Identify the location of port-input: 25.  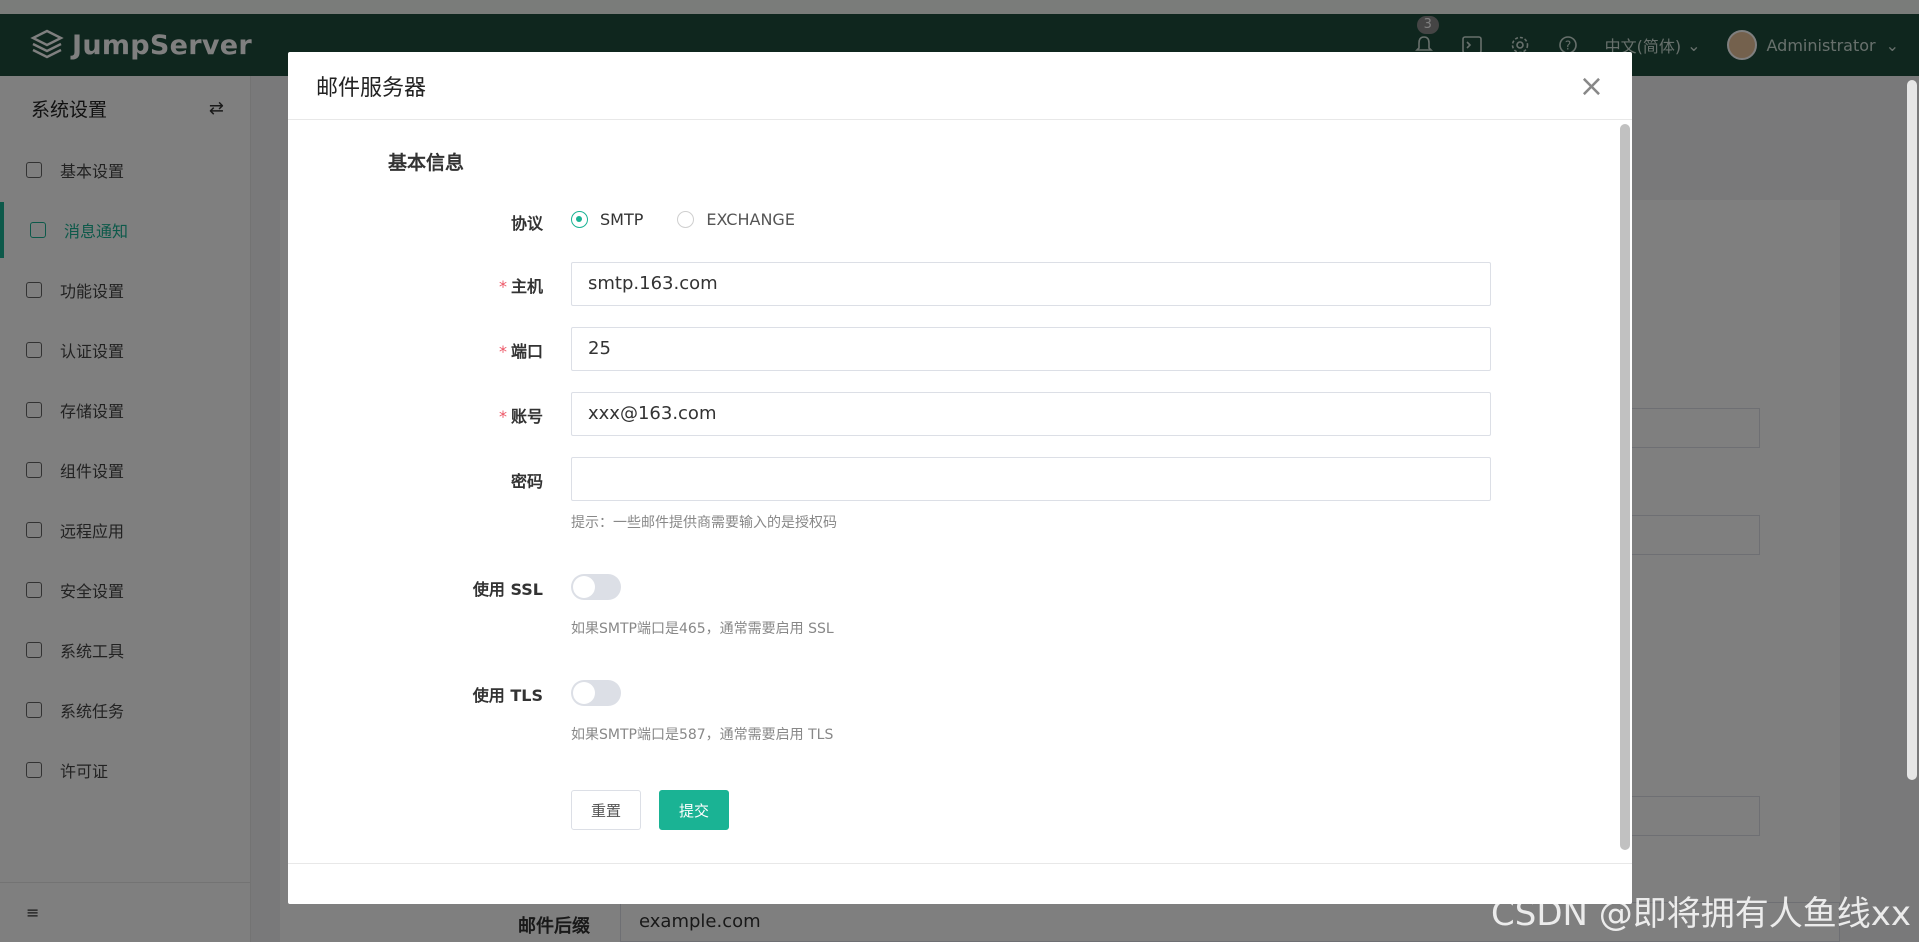
(1031, 349).